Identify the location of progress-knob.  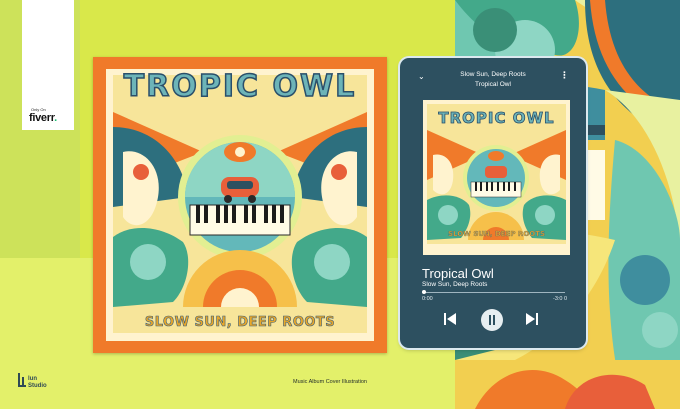
(424, 292).